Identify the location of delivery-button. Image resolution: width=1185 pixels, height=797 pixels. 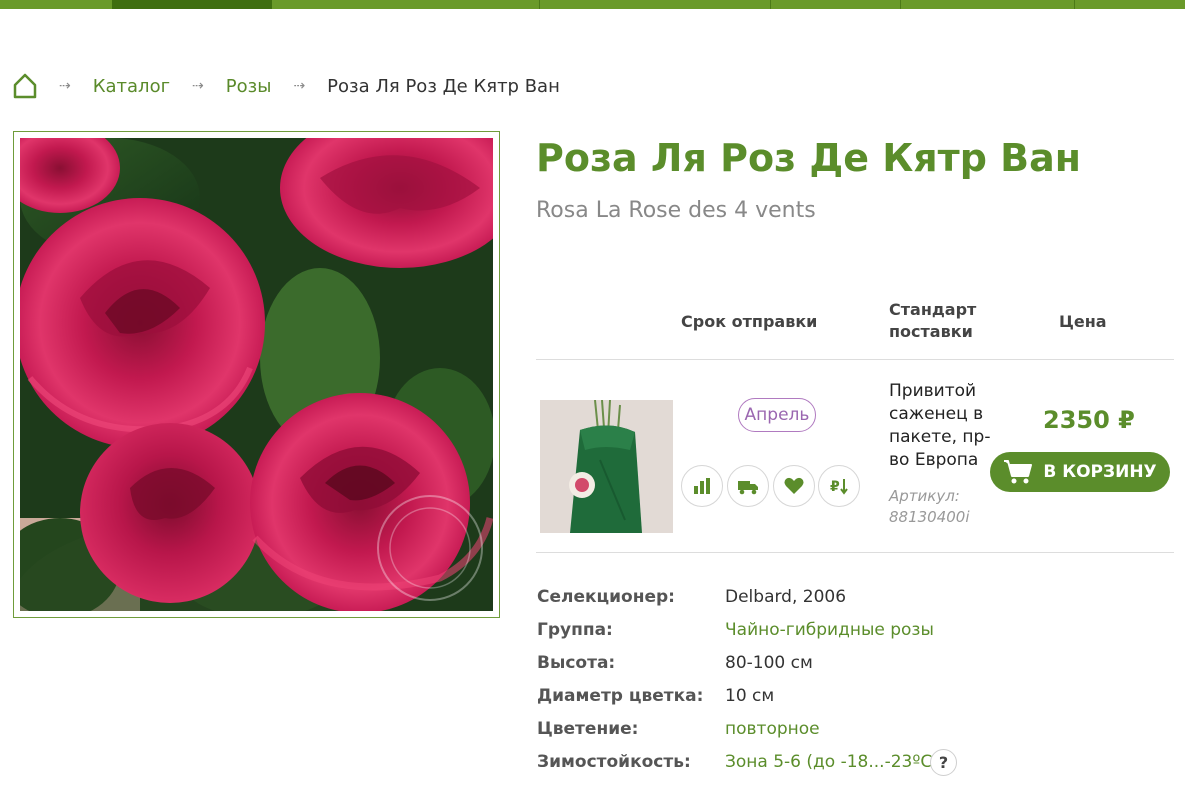
(748, 486).